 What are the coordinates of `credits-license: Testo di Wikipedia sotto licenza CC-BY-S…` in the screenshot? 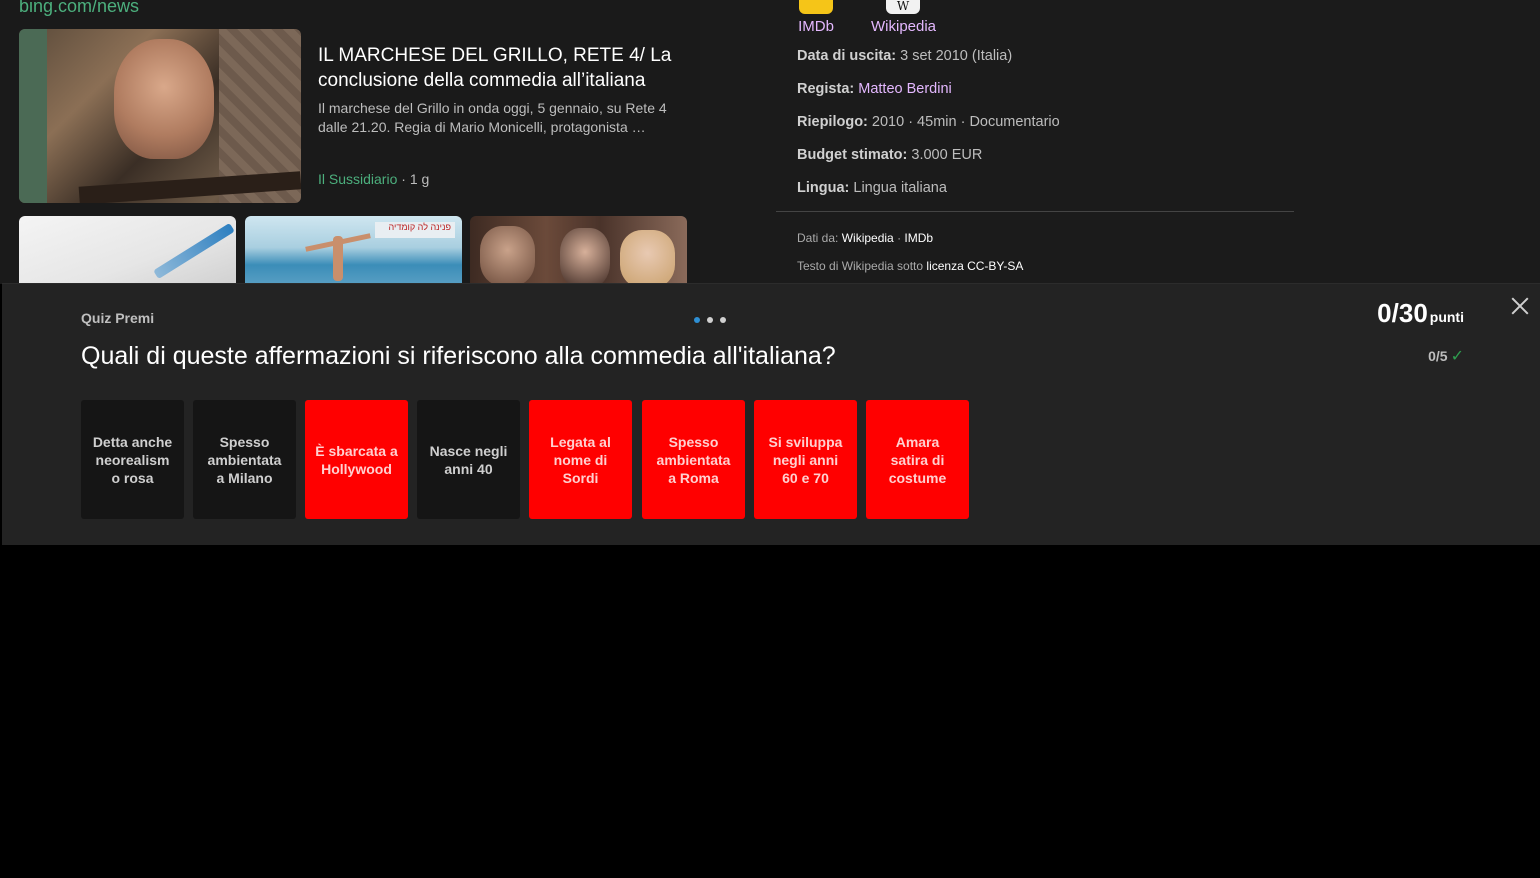 It's located at (910, 266).